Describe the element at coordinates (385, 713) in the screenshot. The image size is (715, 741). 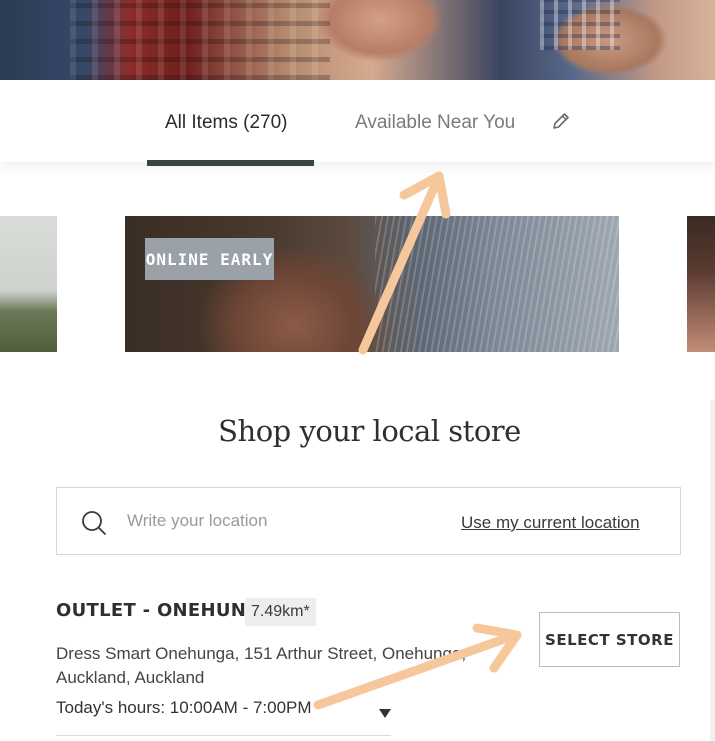
I see `caret-down-icon` at that location.